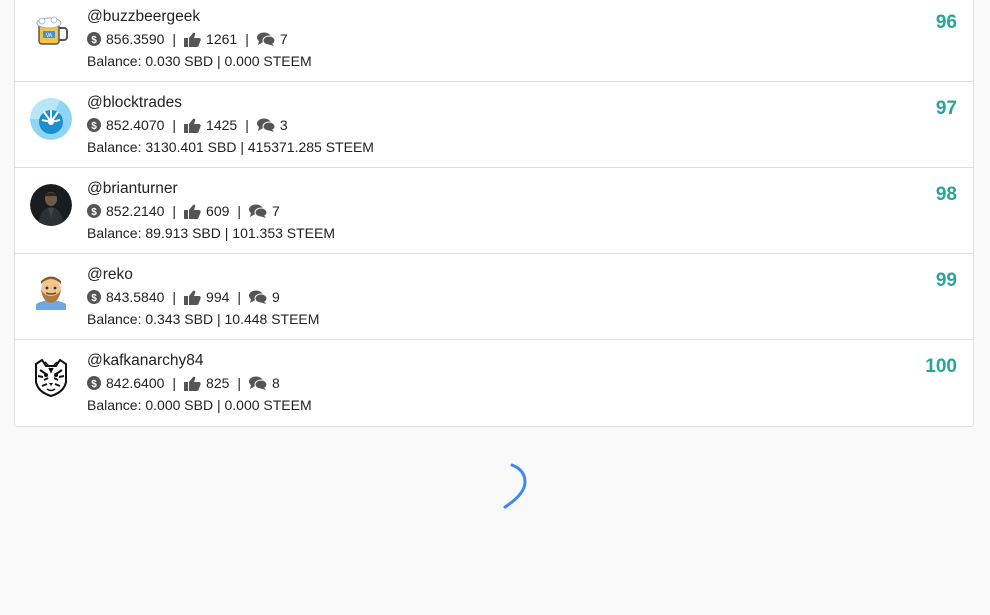 This screenshot has height=615, width=990. I want to click on user-stats: $ 843.5840 | 994 | 9, so click(203, 297).